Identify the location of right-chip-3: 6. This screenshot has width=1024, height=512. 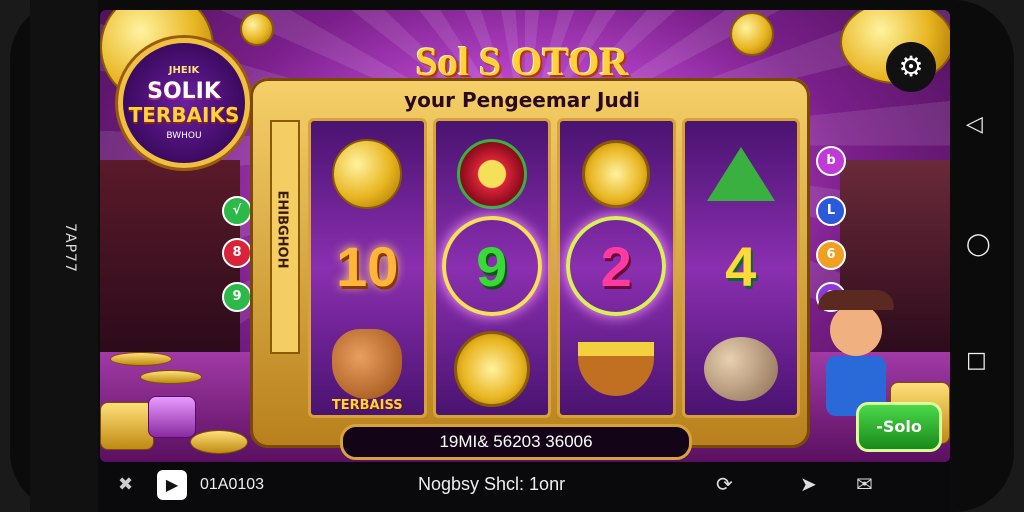
(831, 255).